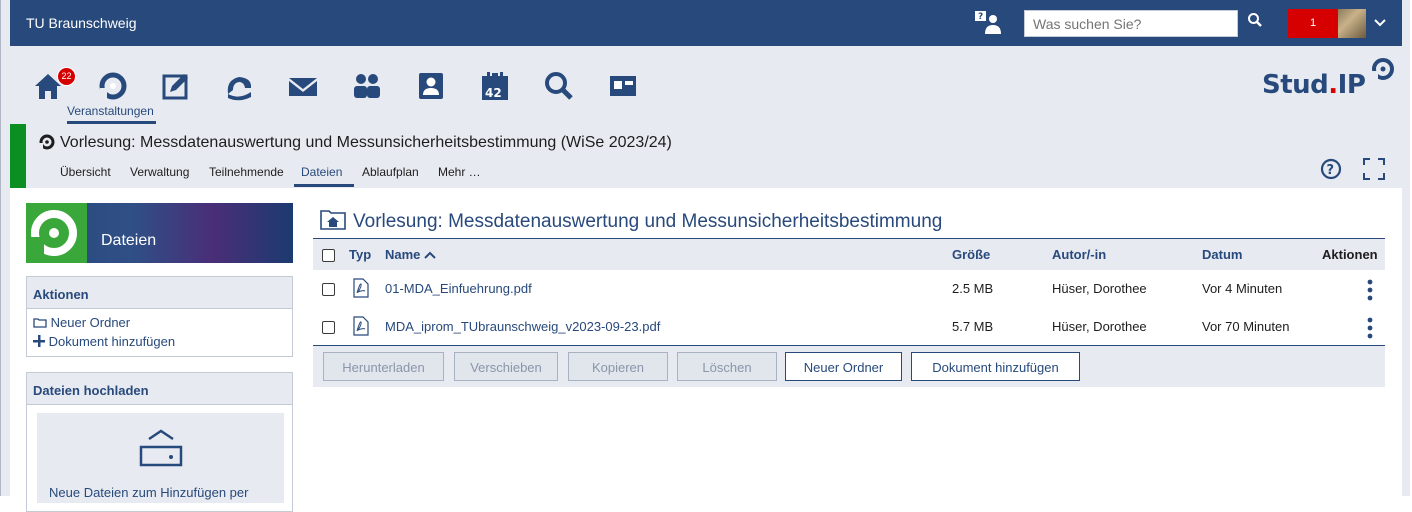 This screenshot has width=1412, height=512. Describe the element at coordinates (971, 254) in the screenshot. I see `column-size: Größe` at that location.